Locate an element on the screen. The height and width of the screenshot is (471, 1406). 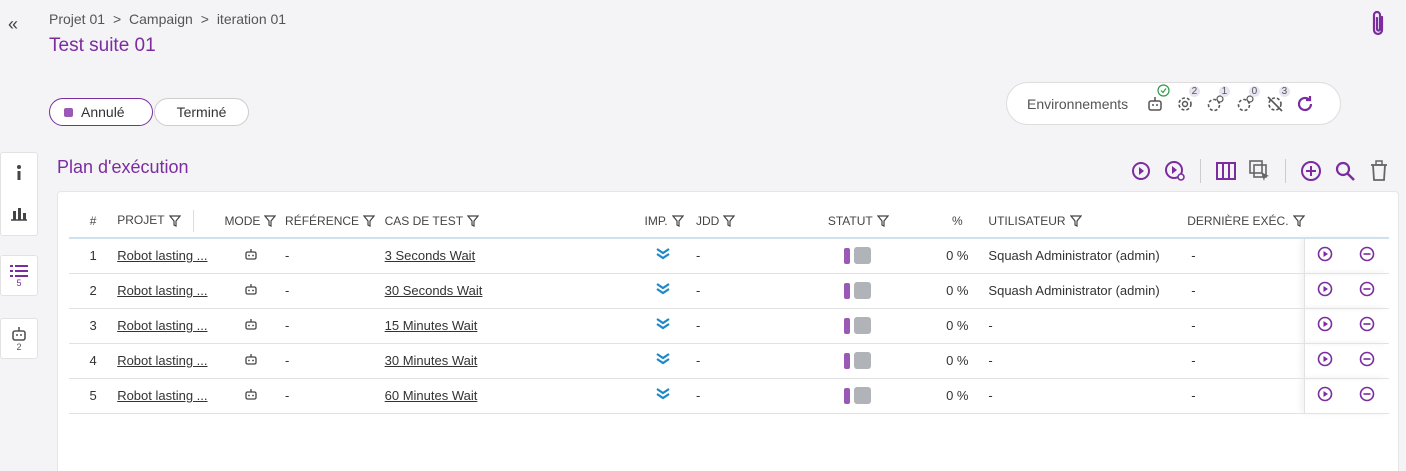
check-circle-icon is located at coordinates (1163, 92).